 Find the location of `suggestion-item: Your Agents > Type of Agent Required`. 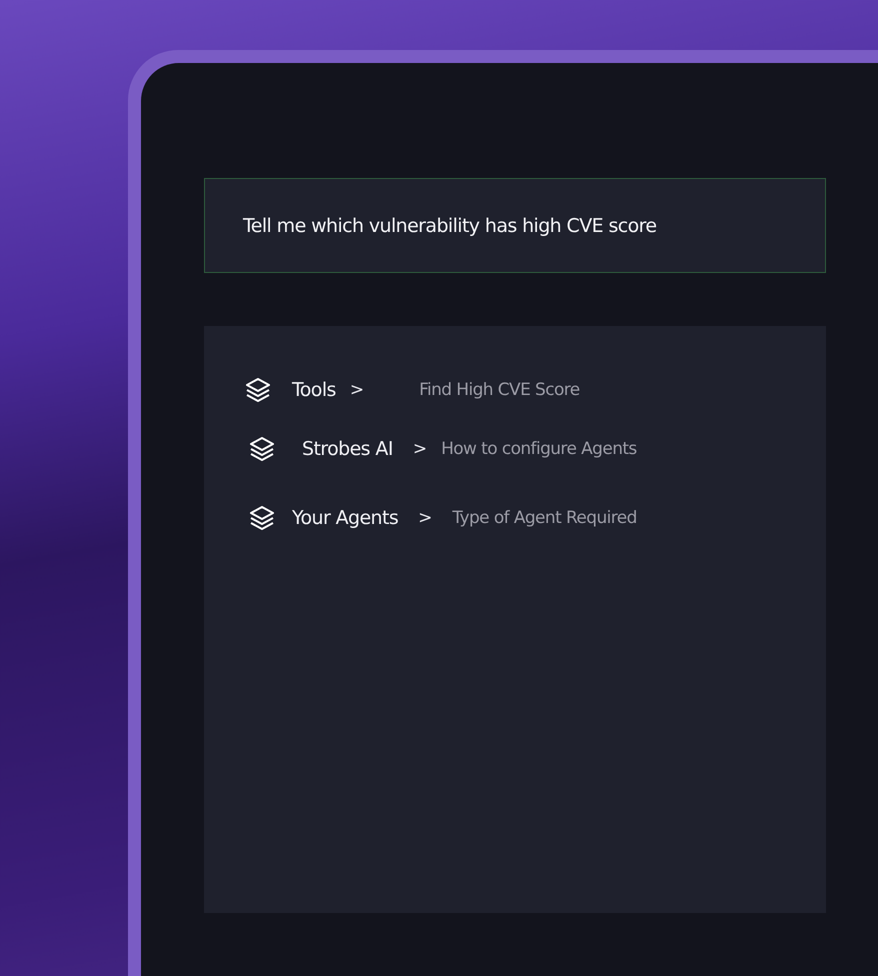

suggestion-item: Your Agents > Type of Agent Required is located at coordinates (440, 518).